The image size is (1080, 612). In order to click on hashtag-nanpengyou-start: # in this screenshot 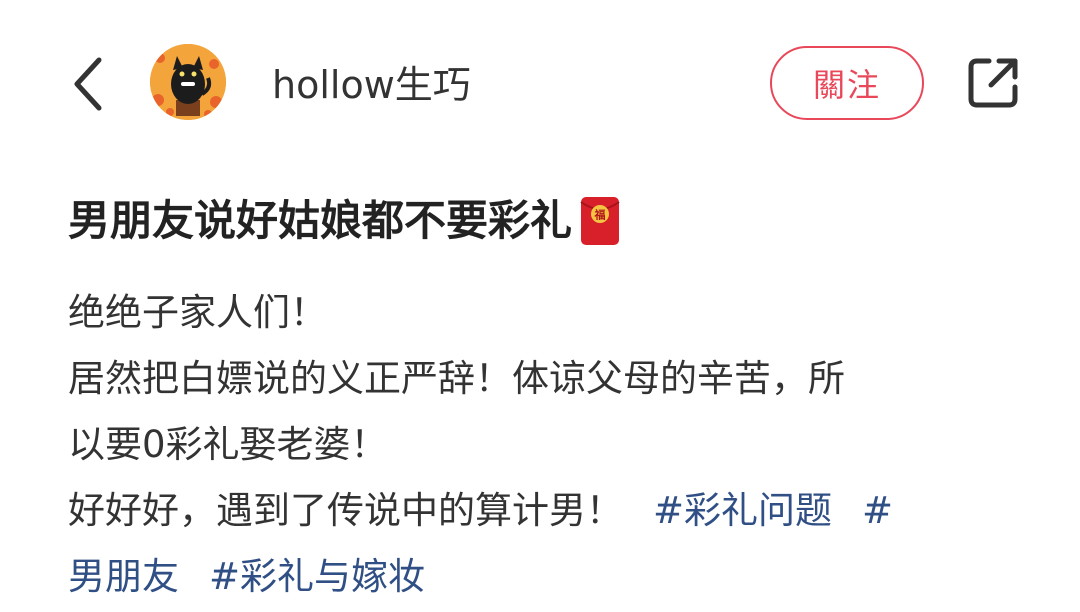, I will do `click(877, 510)`.